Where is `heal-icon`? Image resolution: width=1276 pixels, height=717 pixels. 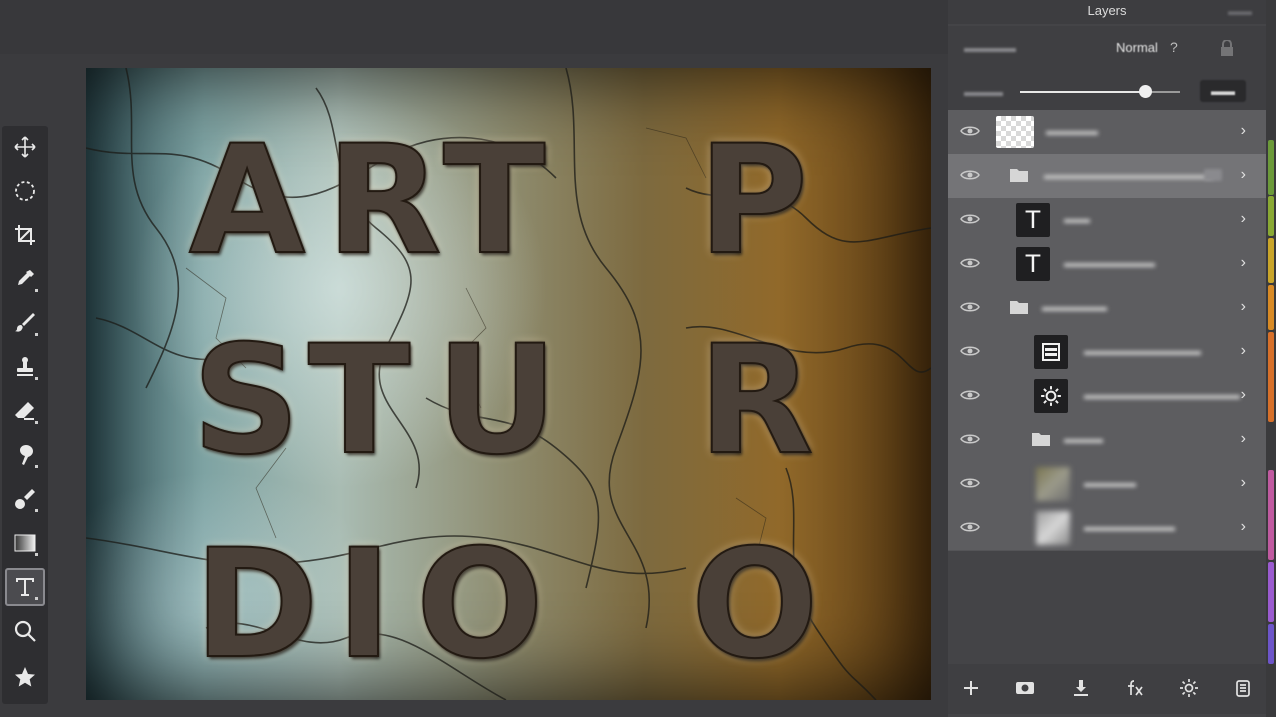 heal-icon is located at coordinates (25, 499).